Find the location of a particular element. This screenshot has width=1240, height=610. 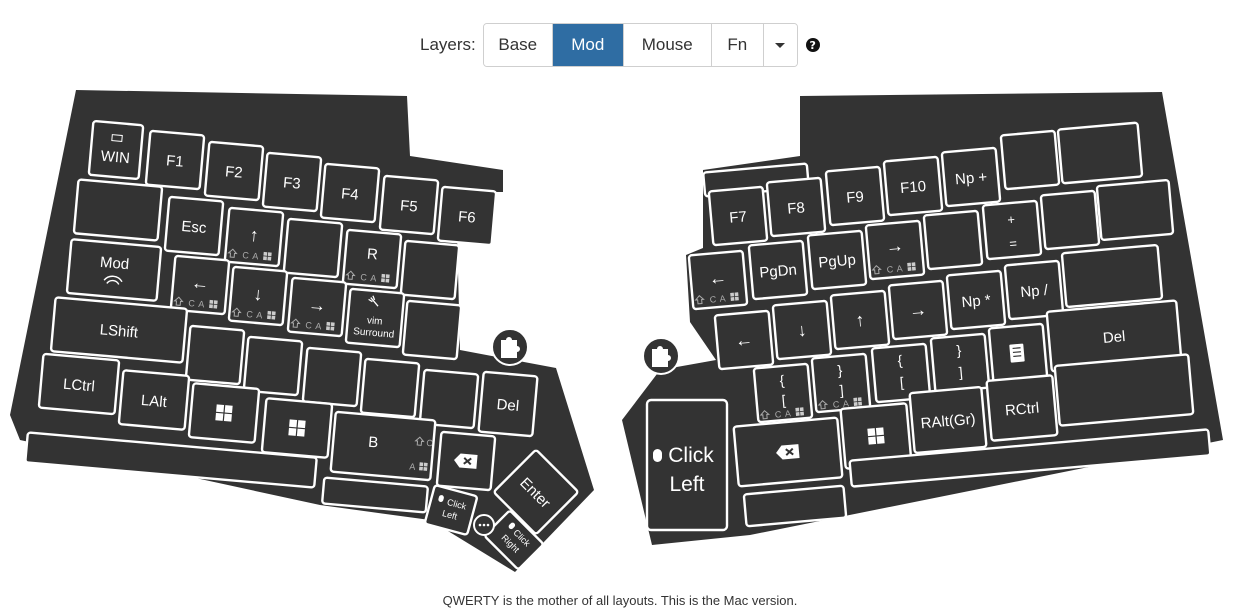

key-label: Np / is located at coordinates (1035, 291).